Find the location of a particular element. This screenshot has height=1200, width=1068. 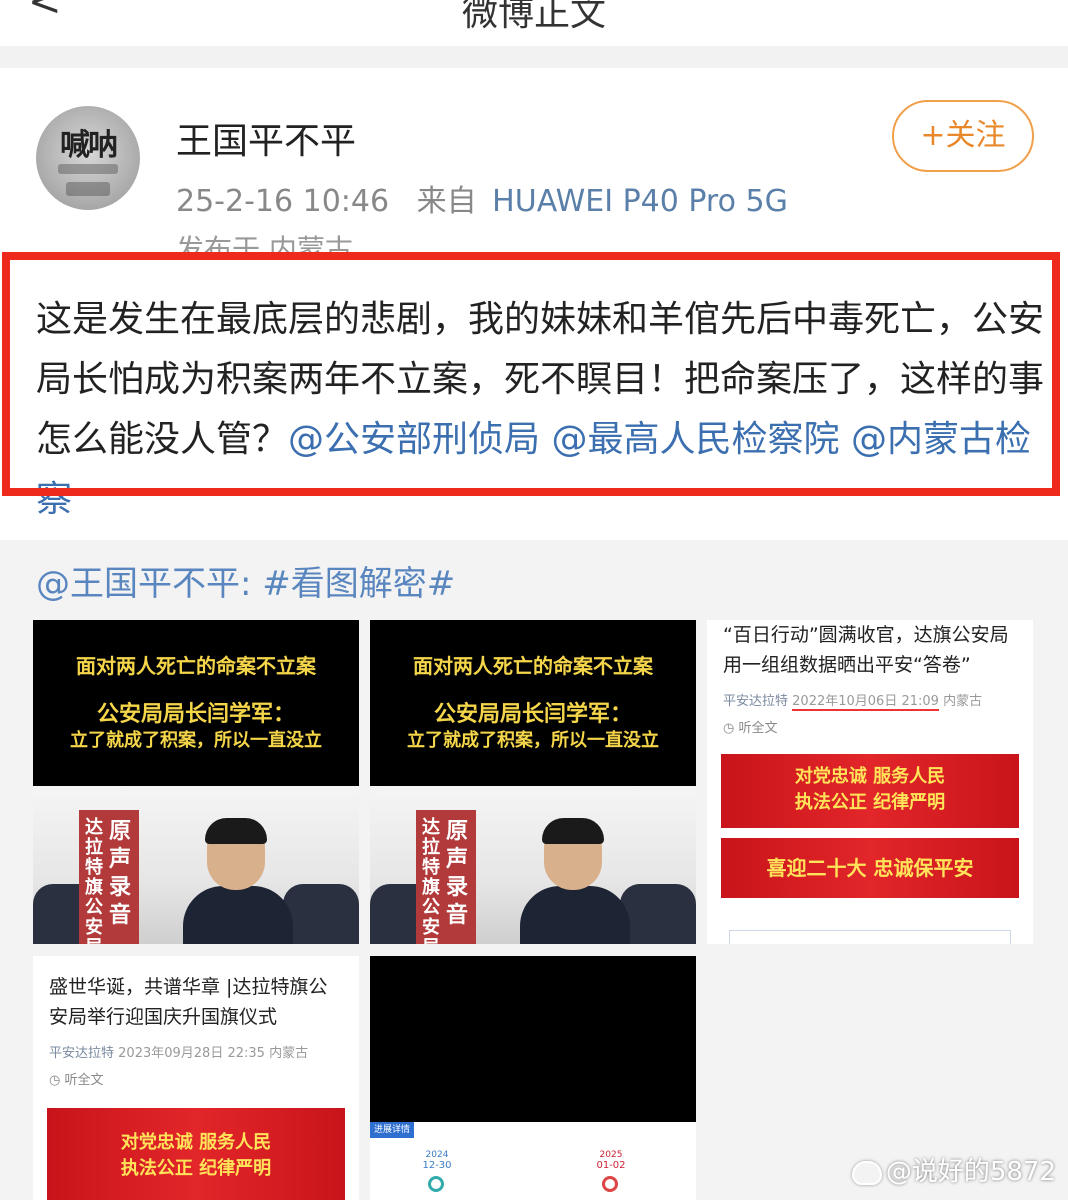

progress-strip: 进展详情 is located at coordinates (392, 1130).